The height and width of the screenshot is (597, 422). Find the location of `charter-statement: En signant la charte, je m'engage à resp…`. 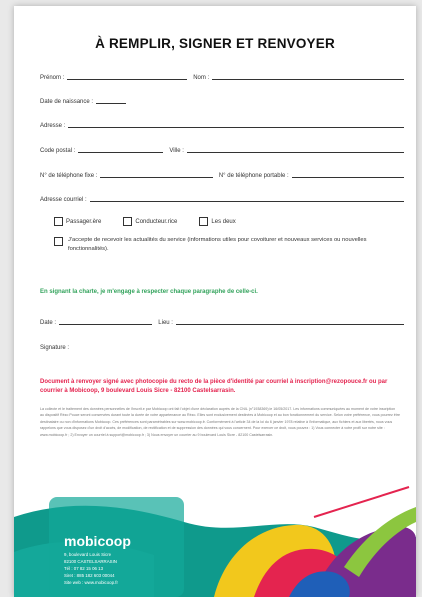

charter-statement: En signant la charte, je m'engage à resp… is located at coordinates (149, 292).